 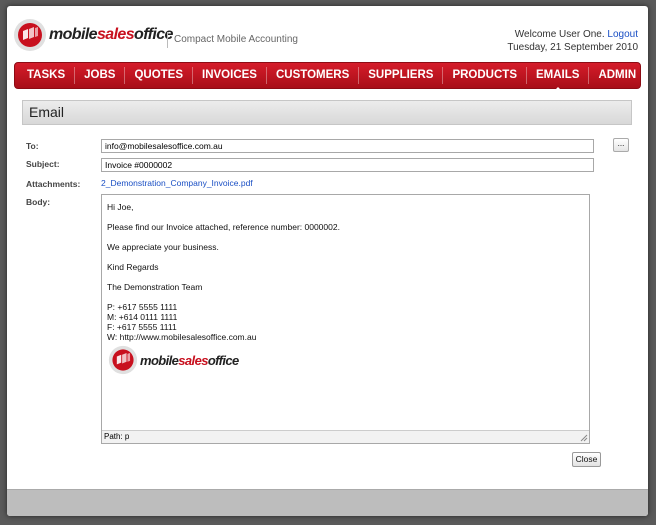 What do you see at coordinates (230, 75) in the screenshot?
I see `nav-invoices: INVOICES` at bounding box center [230, 75].